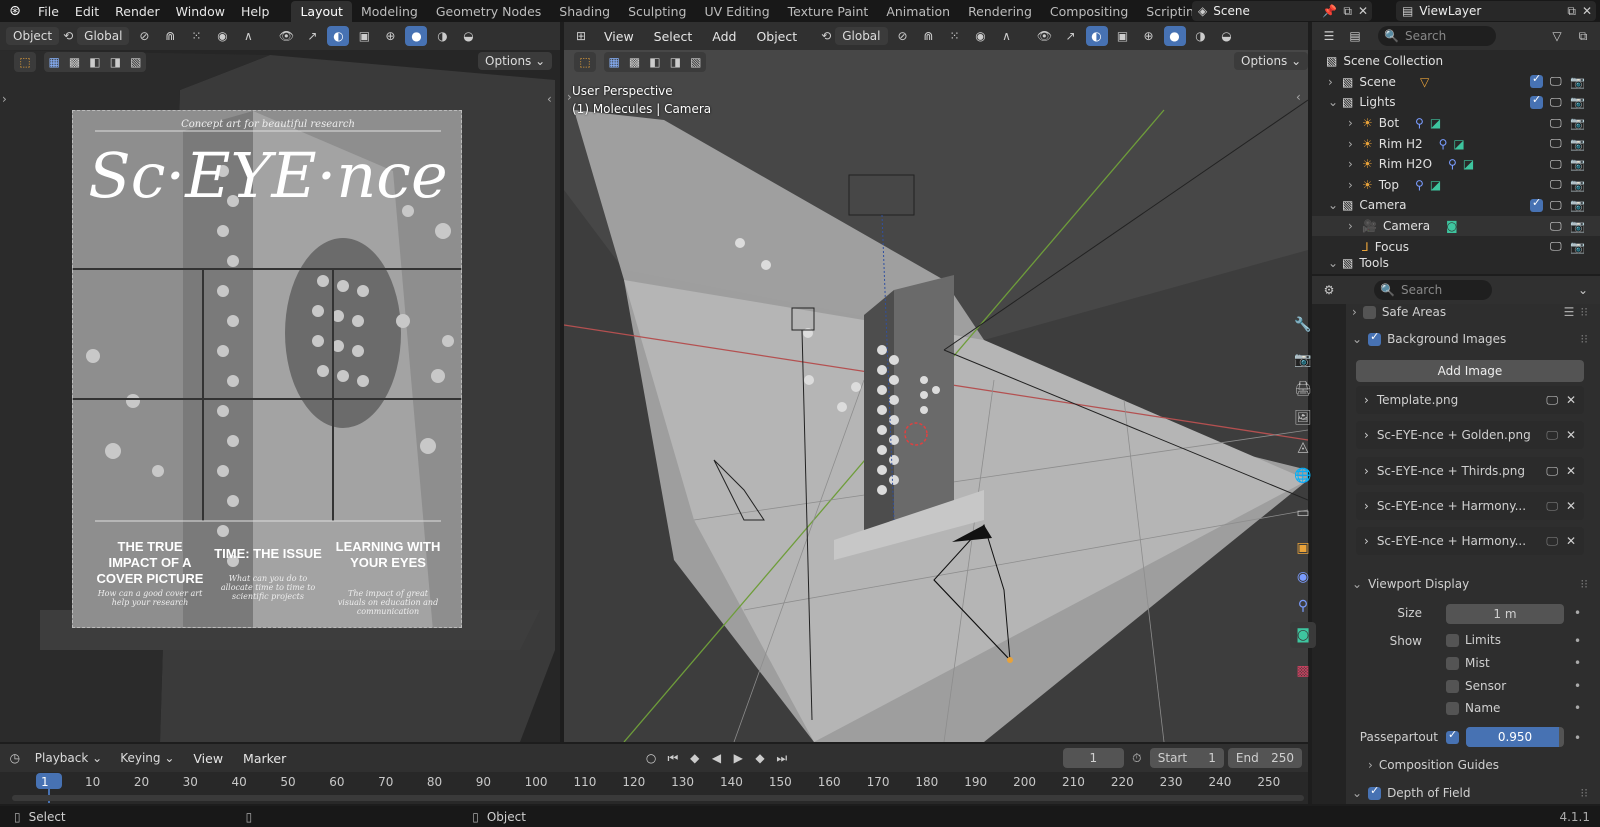 This screenshot has height=827, width=1600. Describe the element at coordinates (1329, 36) in the screenshot. I see `outliner-editor-icon: ☰` at that location.